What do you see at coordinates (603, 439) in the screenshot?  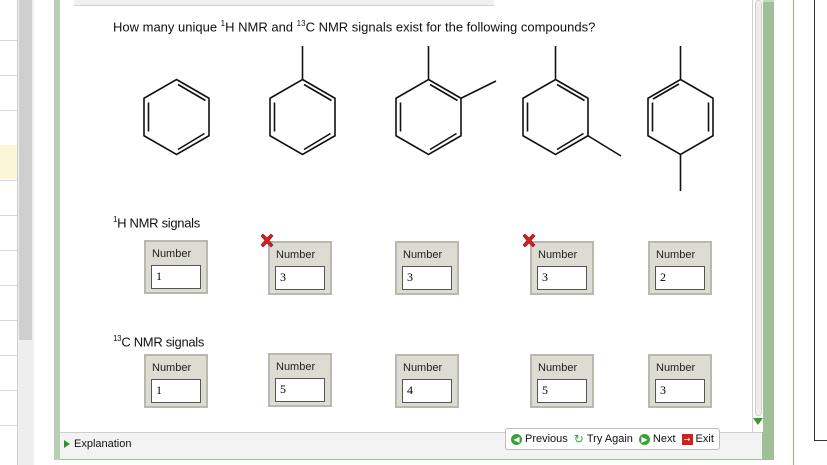 I see `try-again-button: ↻ Try Again` at bounding box center [603, 439].